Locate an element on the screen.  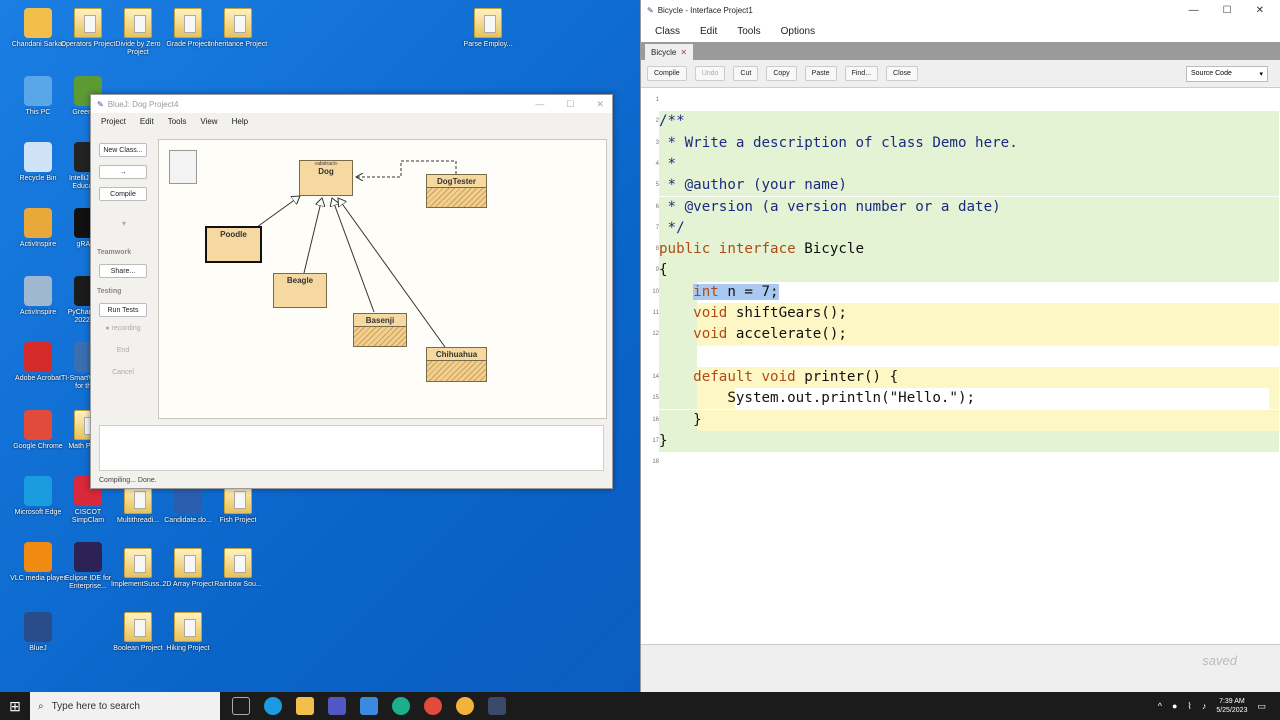
class-beagle: Beagle is located at coordinates (300, 290).